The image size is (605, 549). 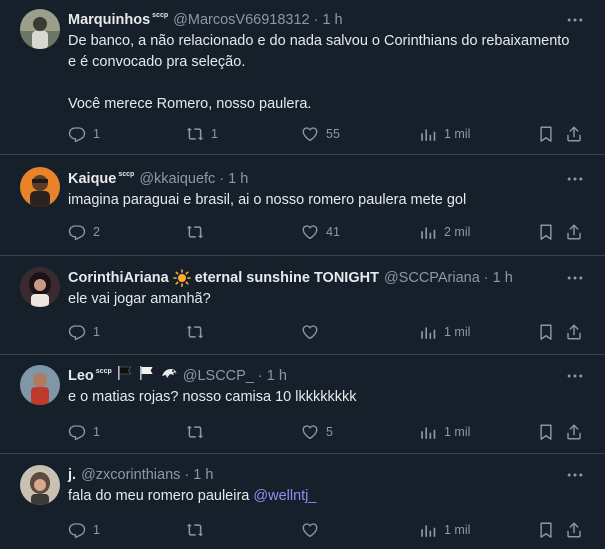 What do you see at coordinates (444, 232) in the screenshot?
I see `views-button: 2 mil` at bounding box center [444, 232].